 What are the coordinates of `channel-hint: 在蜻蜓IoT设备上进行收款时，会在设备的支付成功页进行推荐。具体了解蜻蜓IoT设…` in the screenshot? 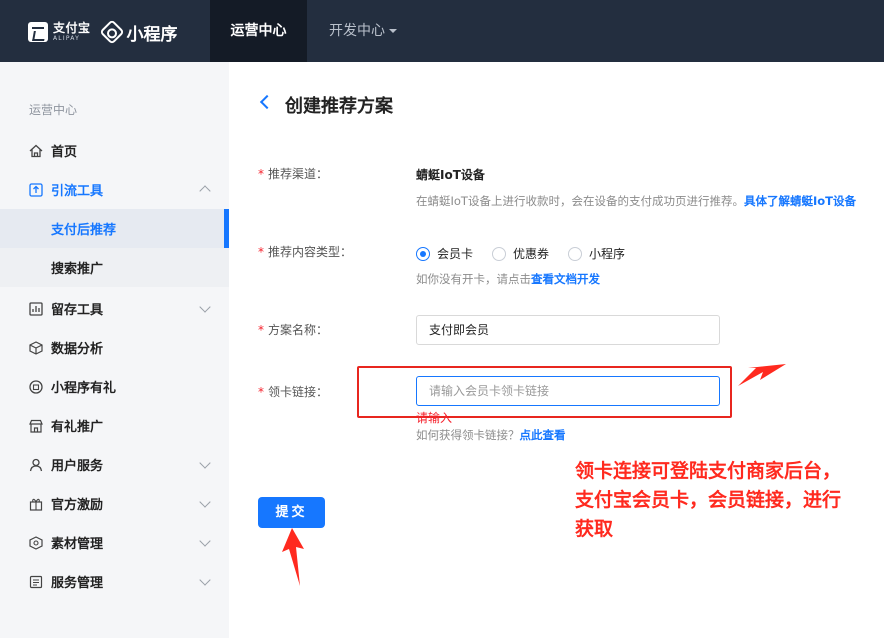 It's located at (636, 201).